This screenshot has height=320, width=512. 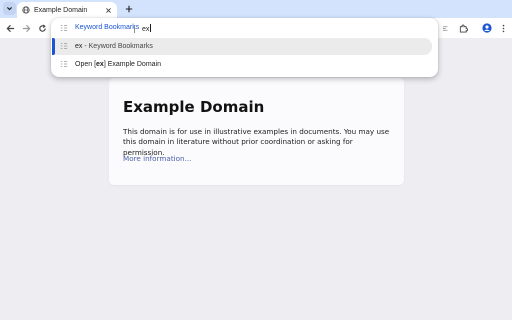 What do you see at coordinates (242, 64) in the screenshot?
I see `suggestion-open-example-domain: Open [ex] Example Domain` at bounding box center [242, 64].